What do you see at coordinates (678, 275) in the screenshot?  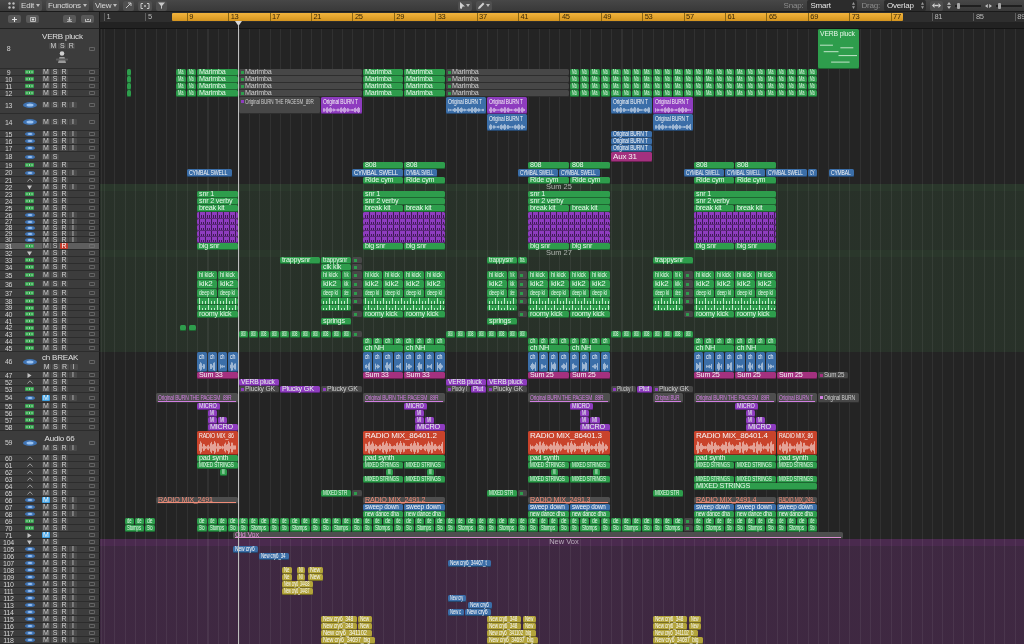 I see `midi-region: hi k` at bounding box center [678, 275].